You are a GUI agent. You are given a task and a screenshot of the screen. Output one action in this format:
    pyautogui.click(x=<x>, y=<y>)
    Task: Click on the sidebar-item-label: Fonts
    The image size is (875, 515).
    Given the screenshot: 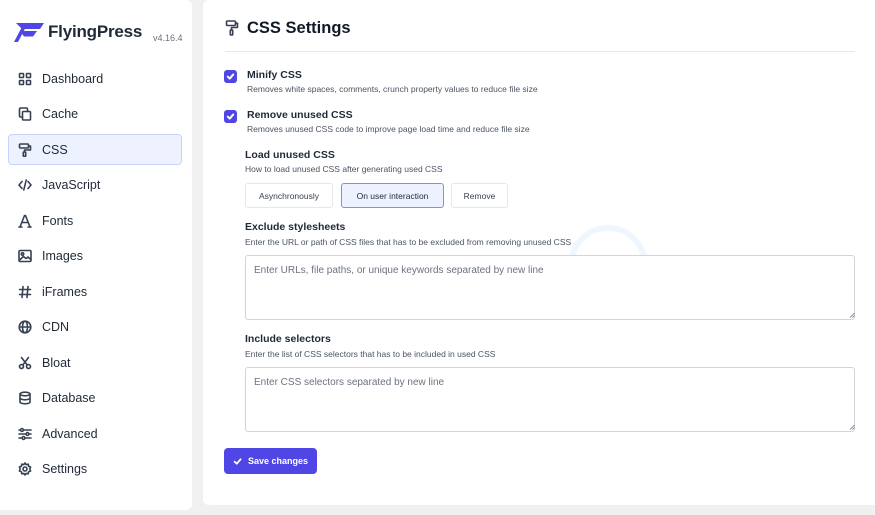 What is the action you would take?
    pyautogui.click(x=58, y=220)
    